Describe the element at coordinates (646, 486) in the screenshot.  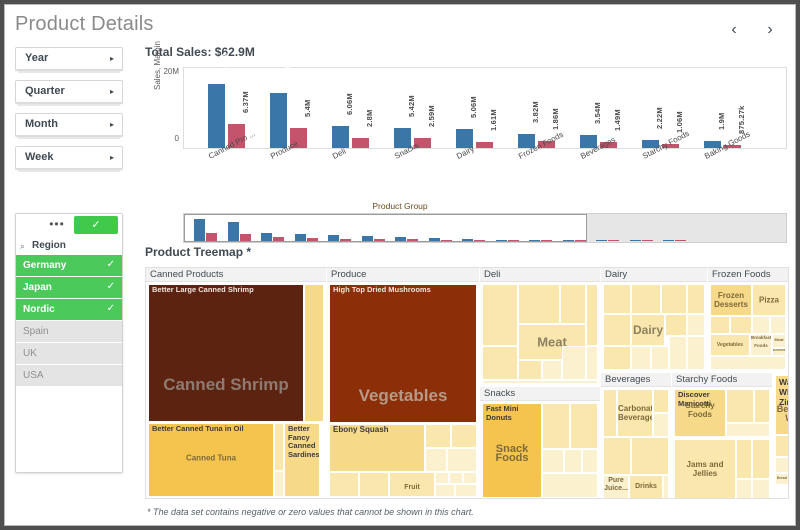
I see `treemap-tile: Drinks` at that location.